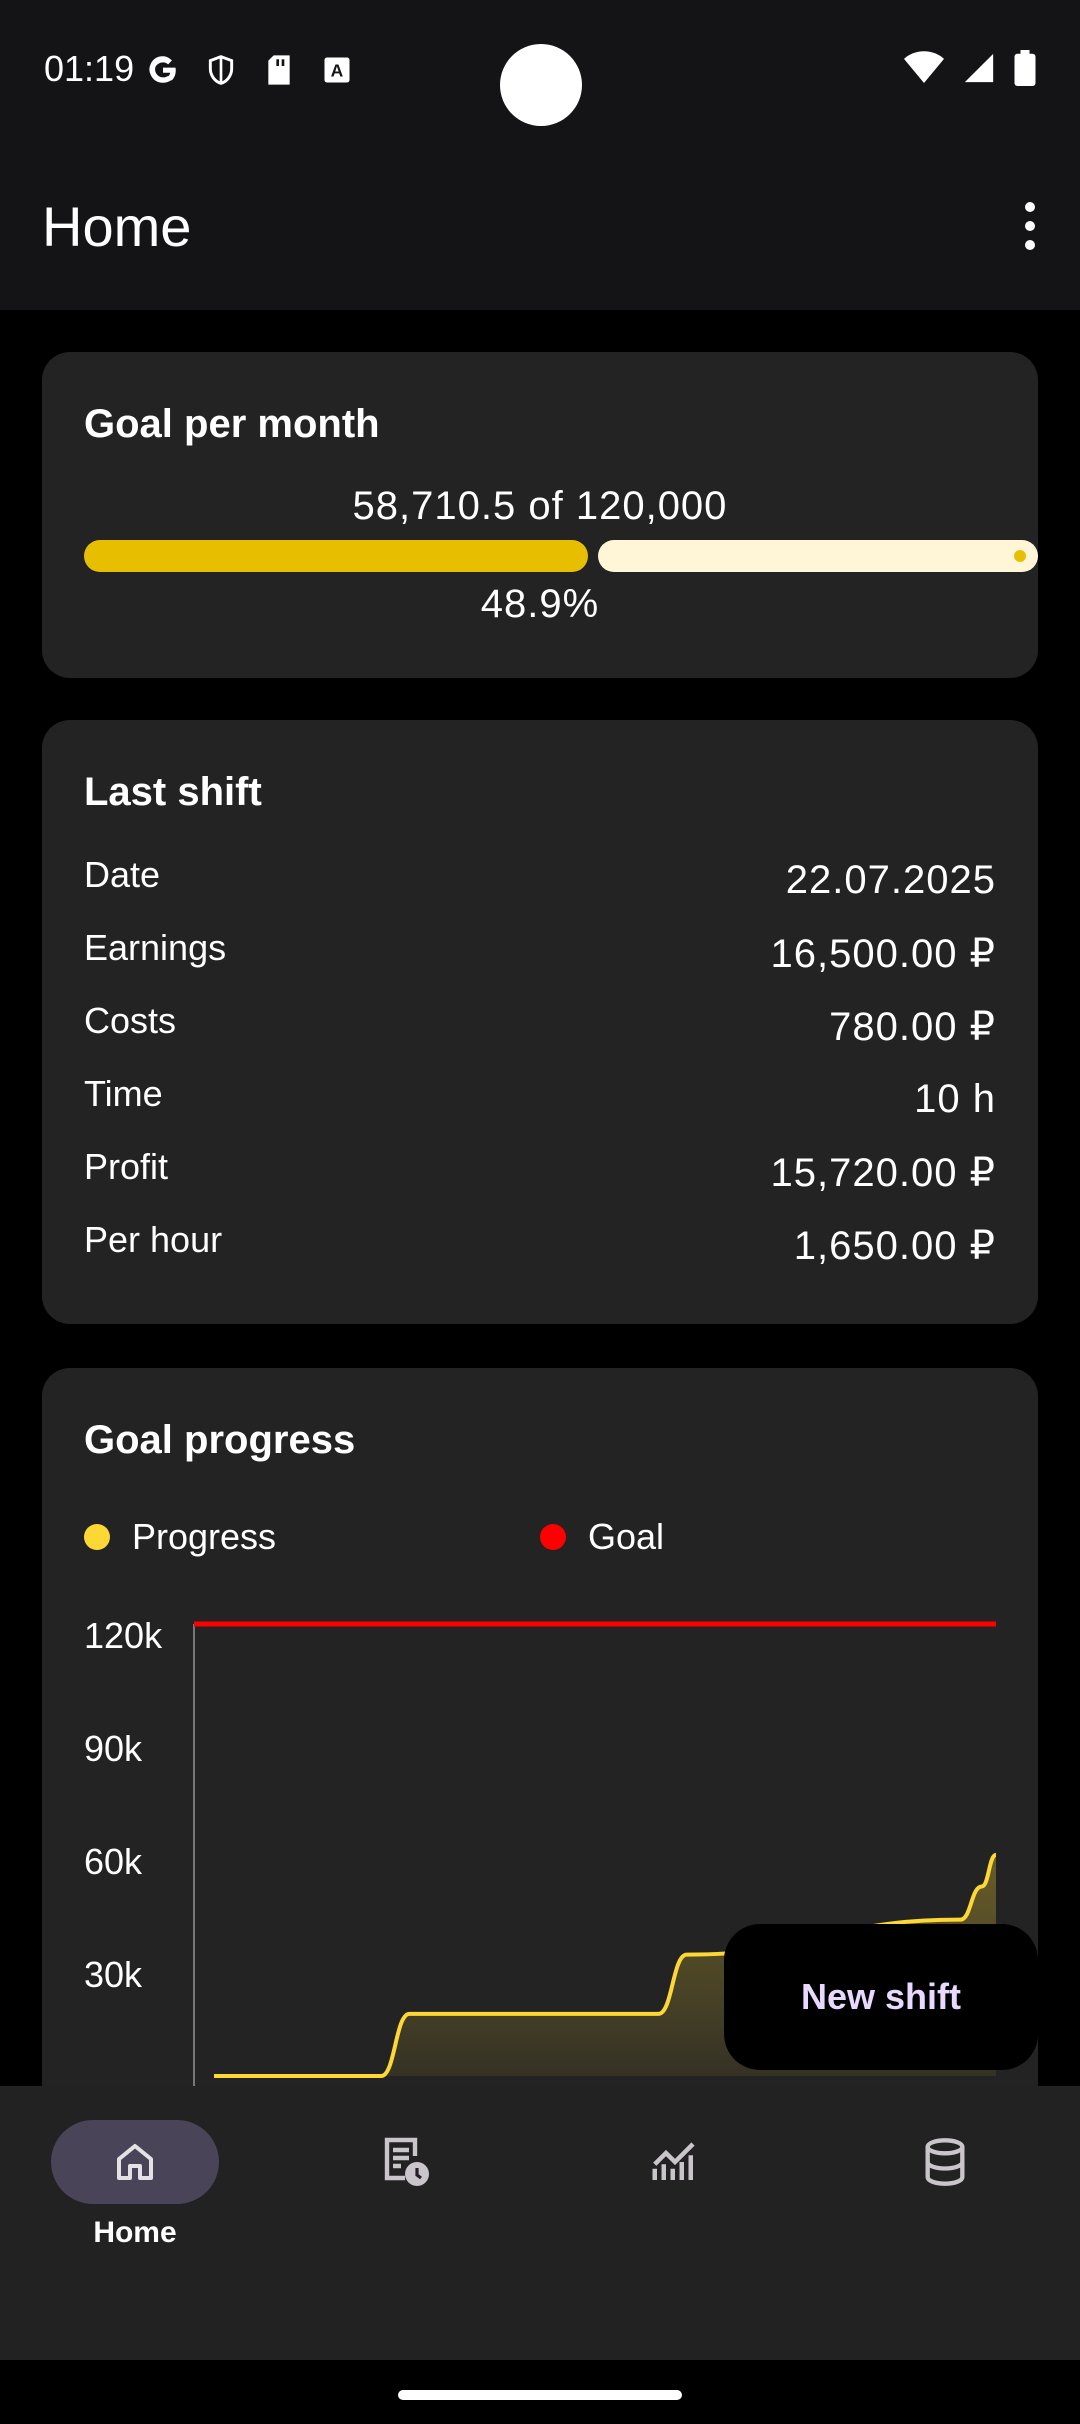 The width and height of the screenshot is (1080, 2424). I want to click on battery-icon, so click(1025, 68).